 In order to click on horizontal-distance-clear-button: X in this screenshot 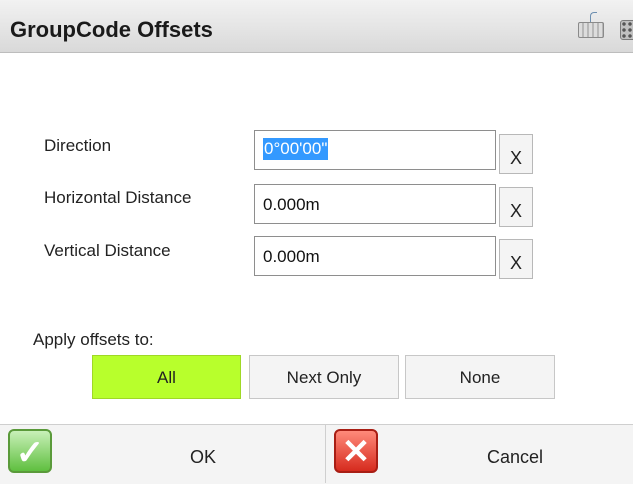, I will do `click(516, 207)`.